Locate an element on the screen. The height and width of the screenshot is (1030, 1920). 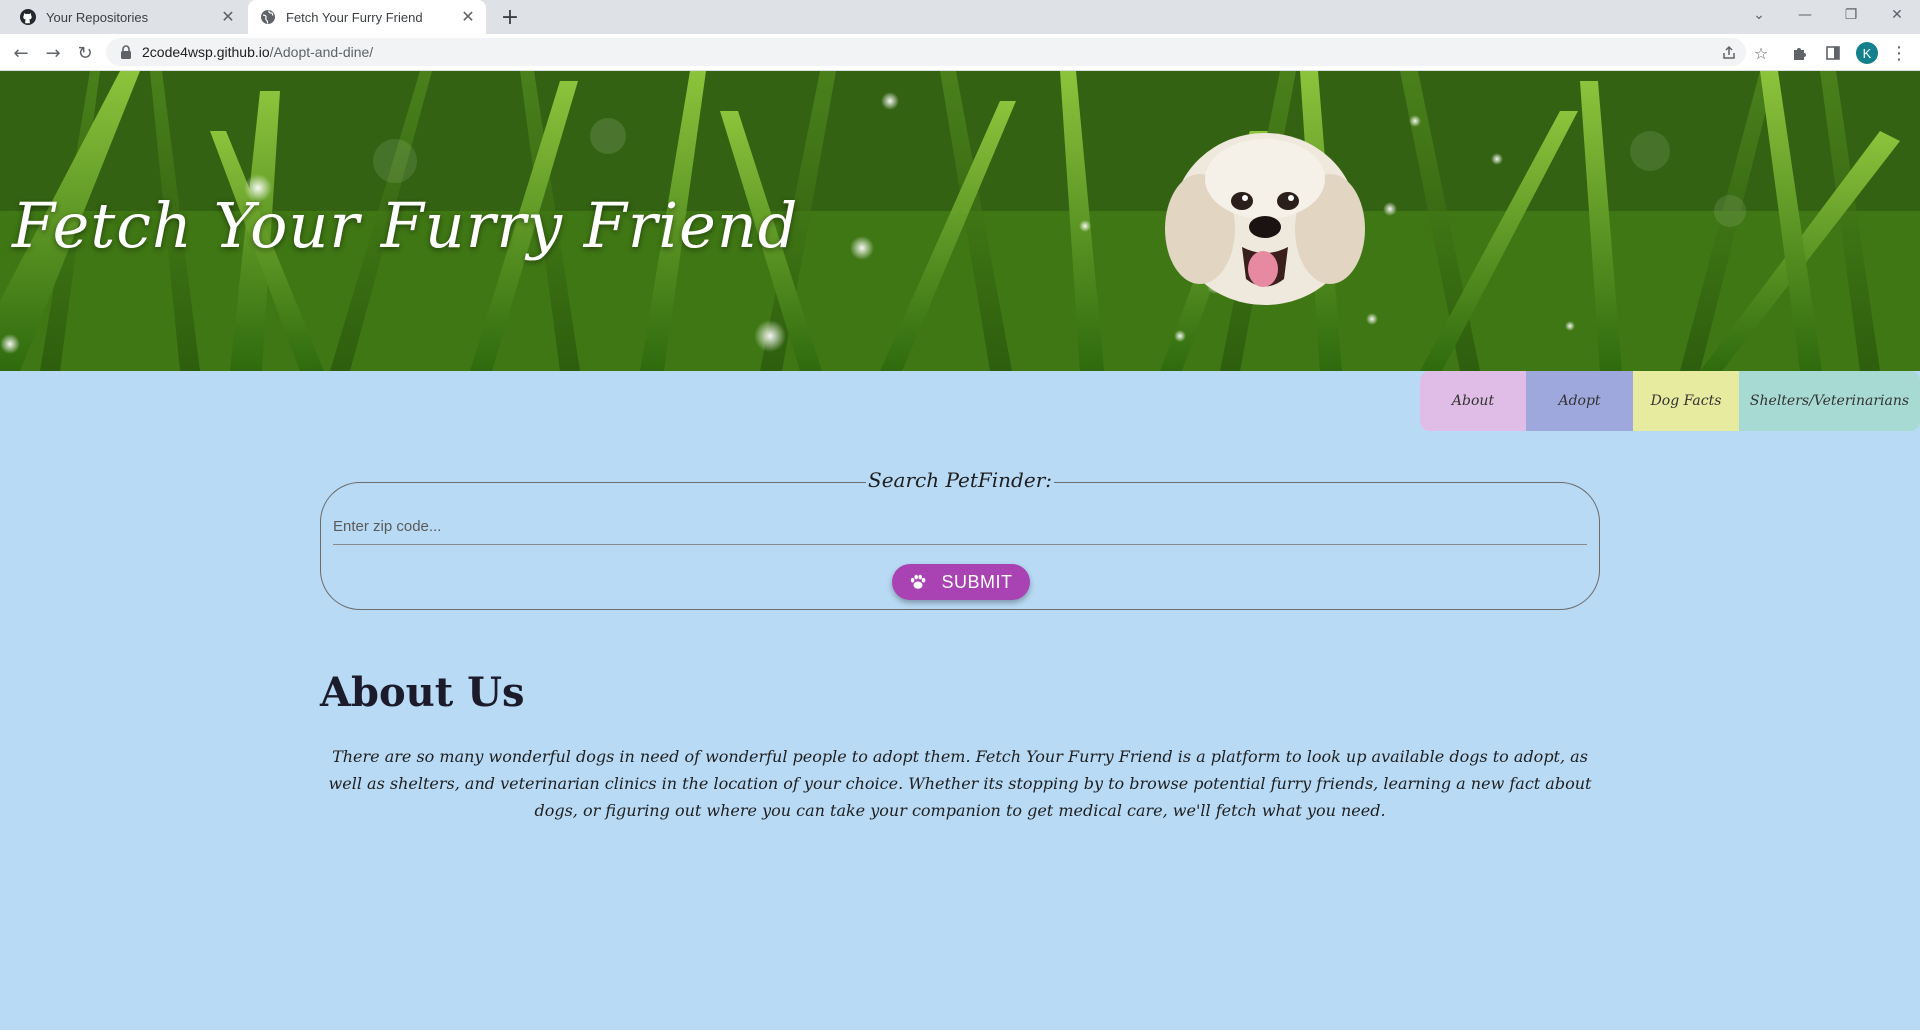
nav-dog-facts-link: Dog Facts is located at coordinates (1686, 401).